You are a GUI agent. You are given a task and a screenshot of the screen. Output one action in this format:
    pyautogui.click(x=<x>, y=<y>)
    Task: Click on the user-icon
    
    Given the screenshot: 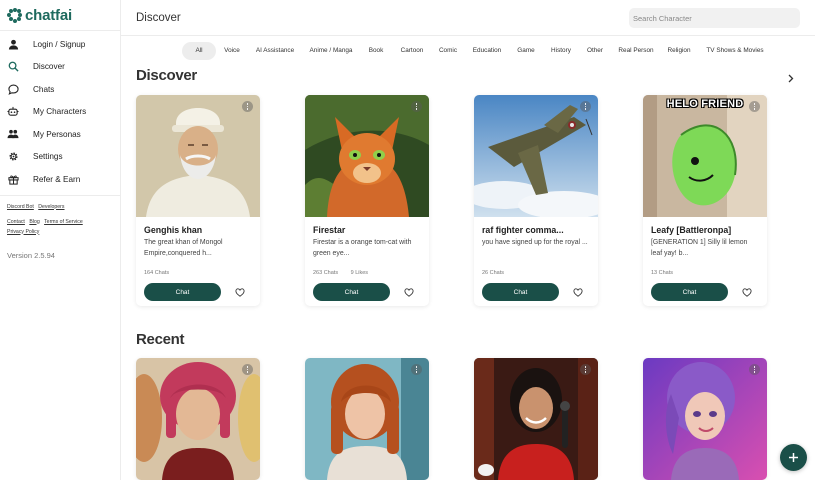 What is the action you would take?
    pyautogui.click(x=13, y=44)
    